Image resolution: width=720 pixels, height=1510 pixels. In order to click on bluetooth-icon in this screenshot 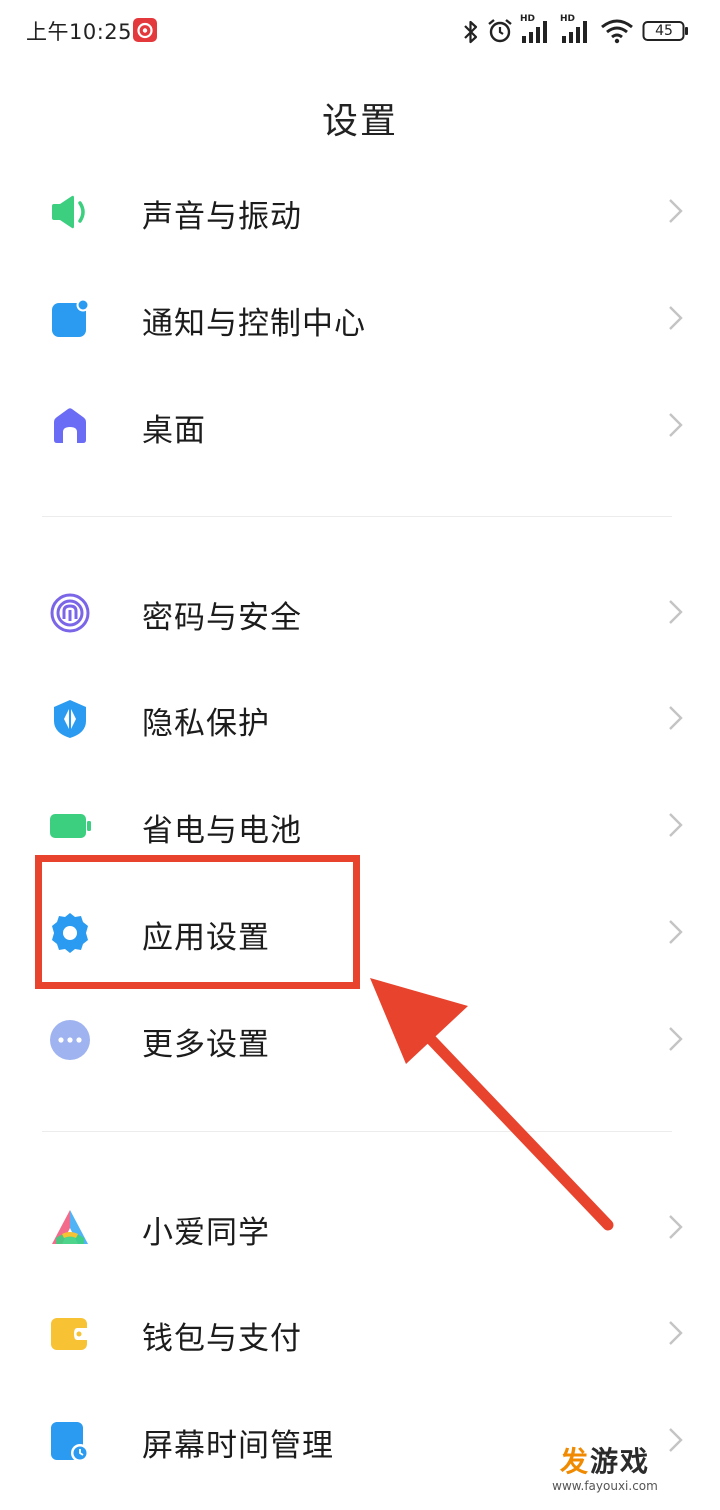, I will do `click(471, 34)`.